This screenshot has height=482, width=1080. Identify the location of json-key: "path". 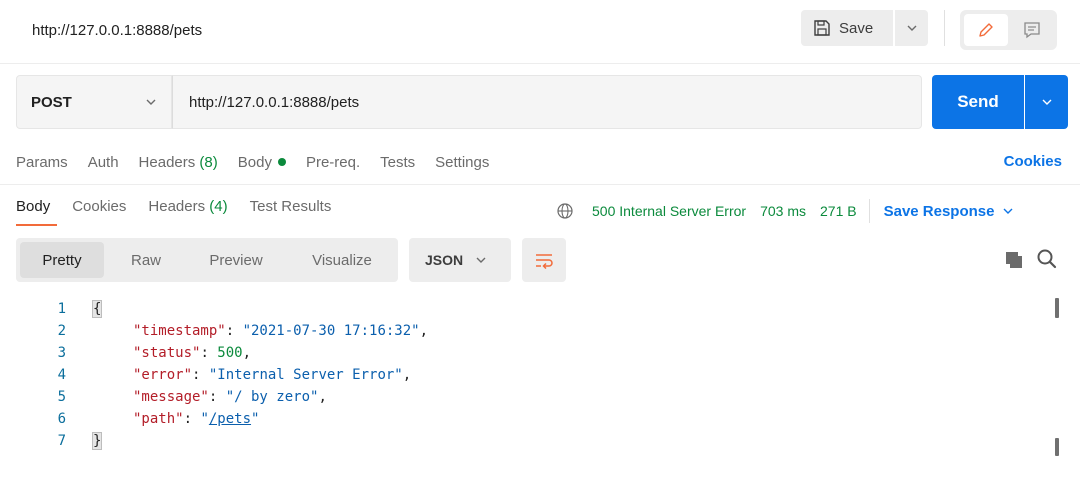
(158, 419).